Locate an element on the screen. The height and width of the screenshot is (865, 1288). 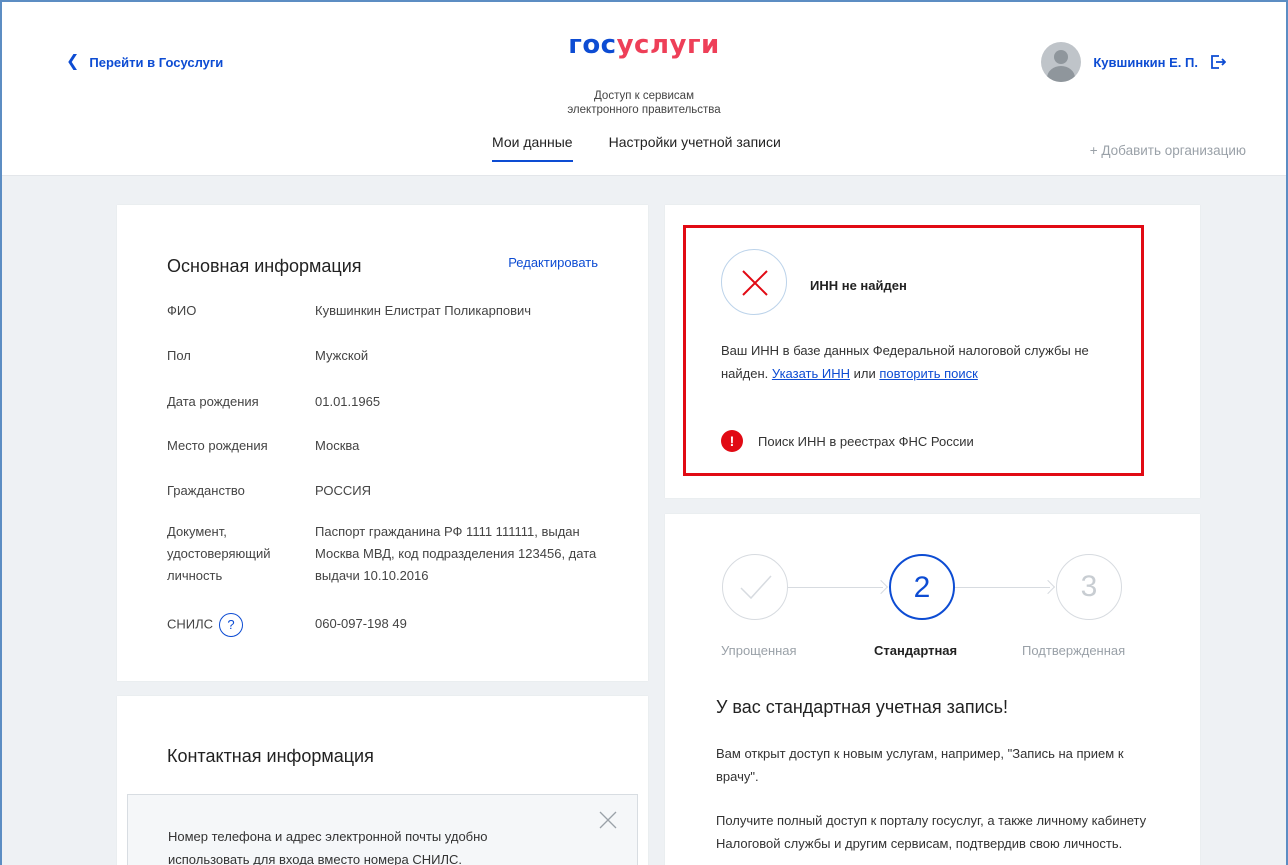
snils-label: СНИЛС is located at coordinates (190, 624).